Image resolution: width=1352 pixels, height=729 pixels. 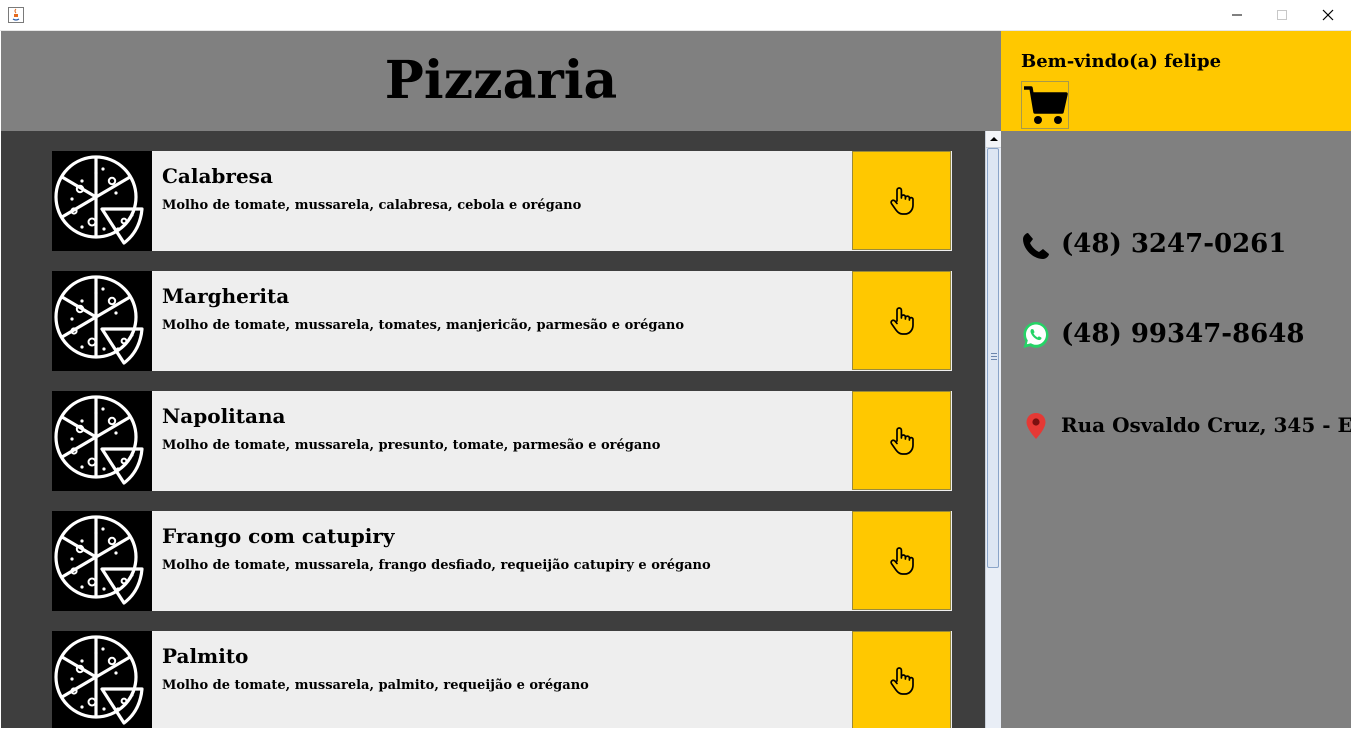 I want to click on whatsapp-number: (48) 99347-8648, so click(x=1183, y=334).